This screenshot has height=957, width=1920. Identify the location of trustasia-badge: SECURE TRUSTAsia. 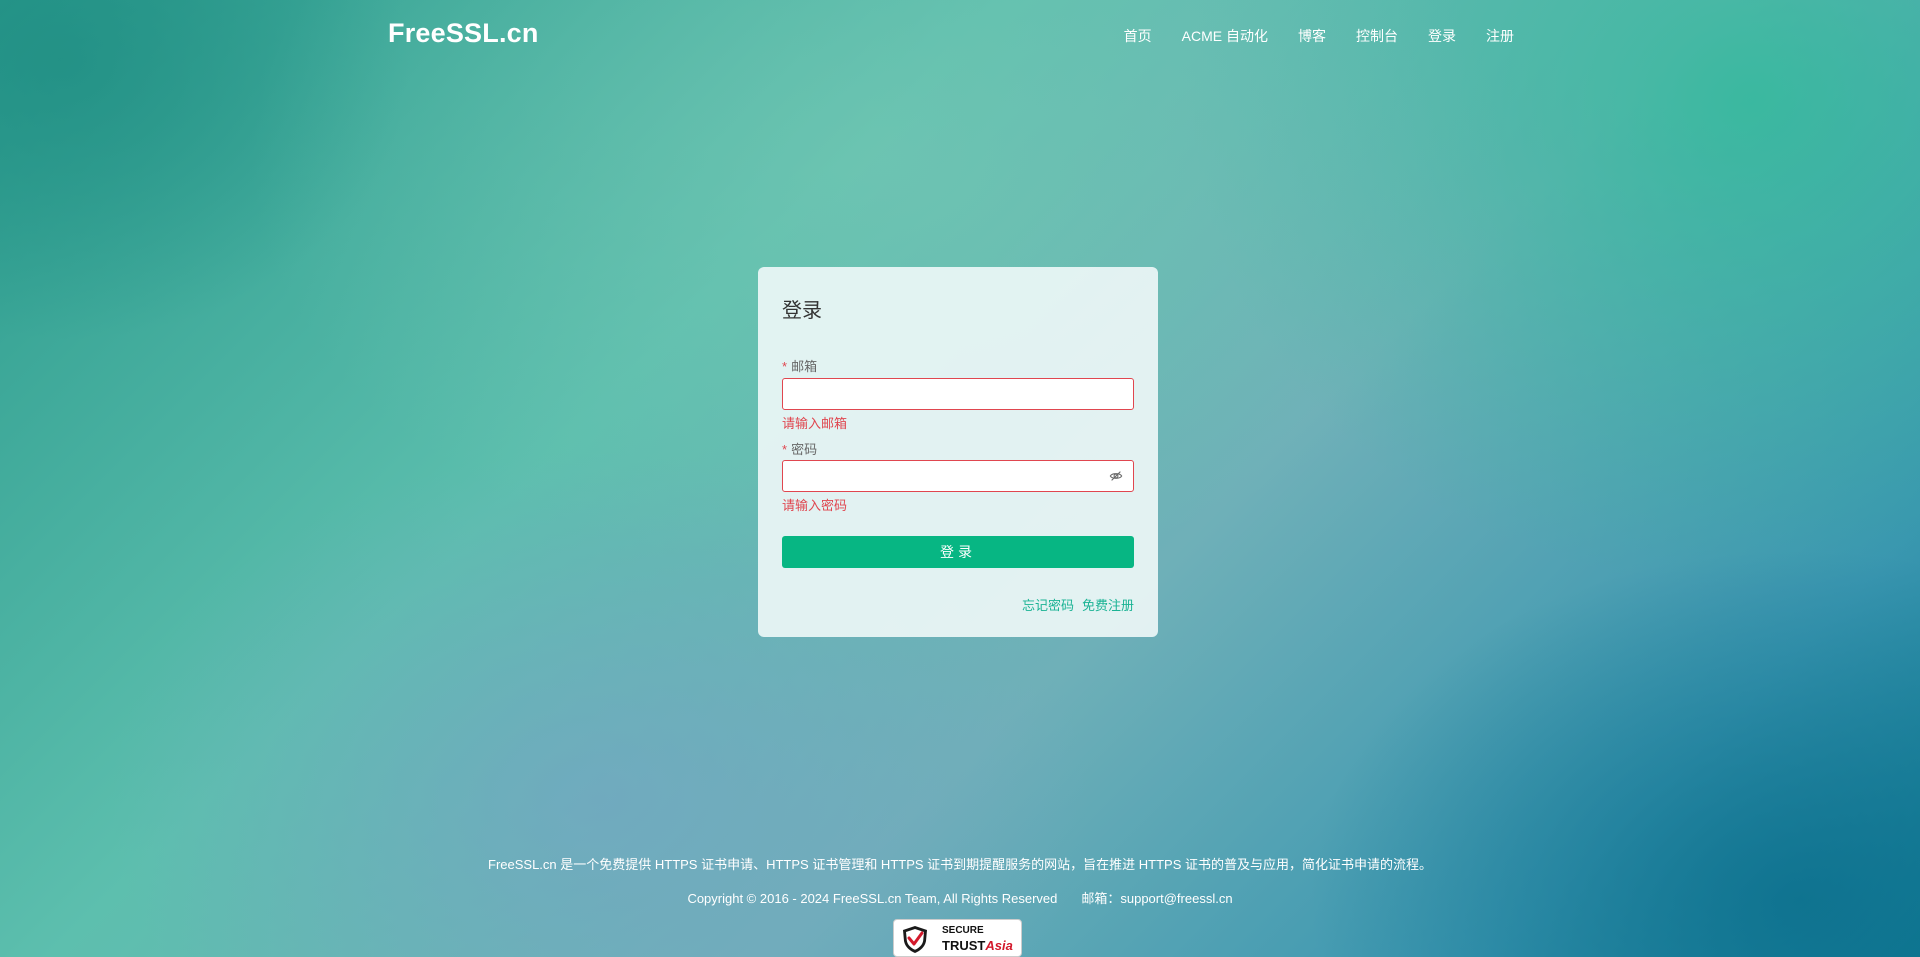
(957, 938).